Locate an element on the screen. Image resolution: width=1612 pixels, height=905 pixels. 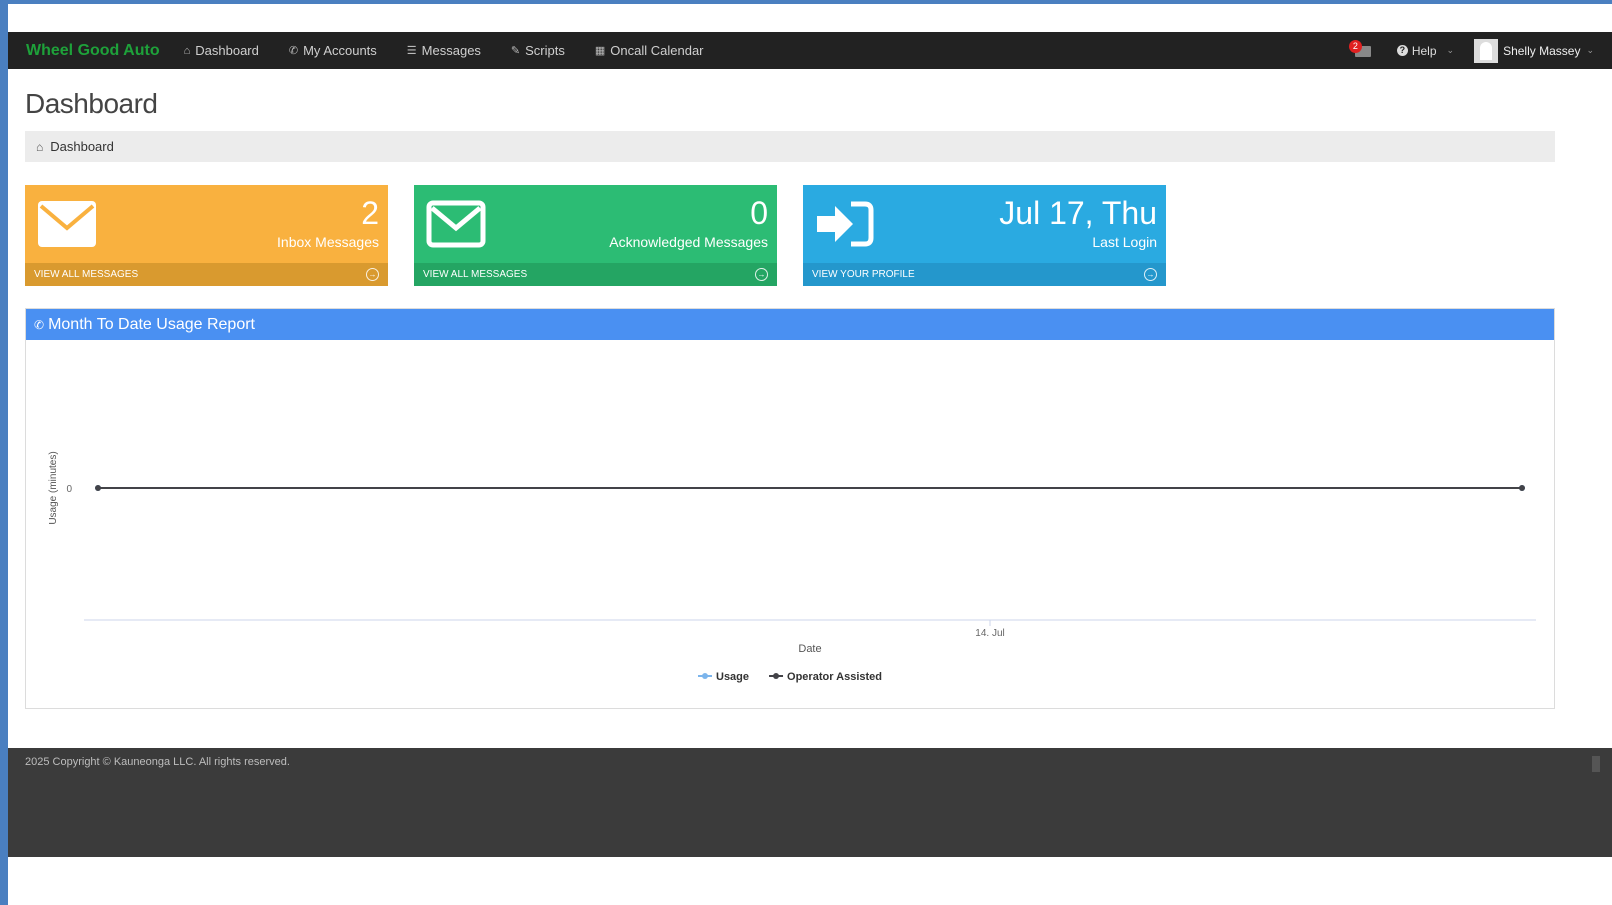
nav-messages: ☰ Messages is located at coordinates (444, 50).